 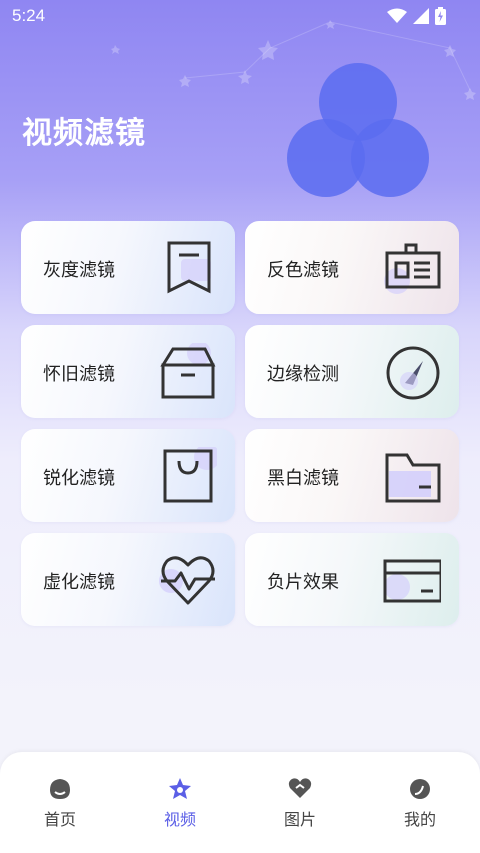 What do you see at coordinates (190, 475) in the screenshot?
I see `shopping-bag-icon` at bounding box center [190, 475].